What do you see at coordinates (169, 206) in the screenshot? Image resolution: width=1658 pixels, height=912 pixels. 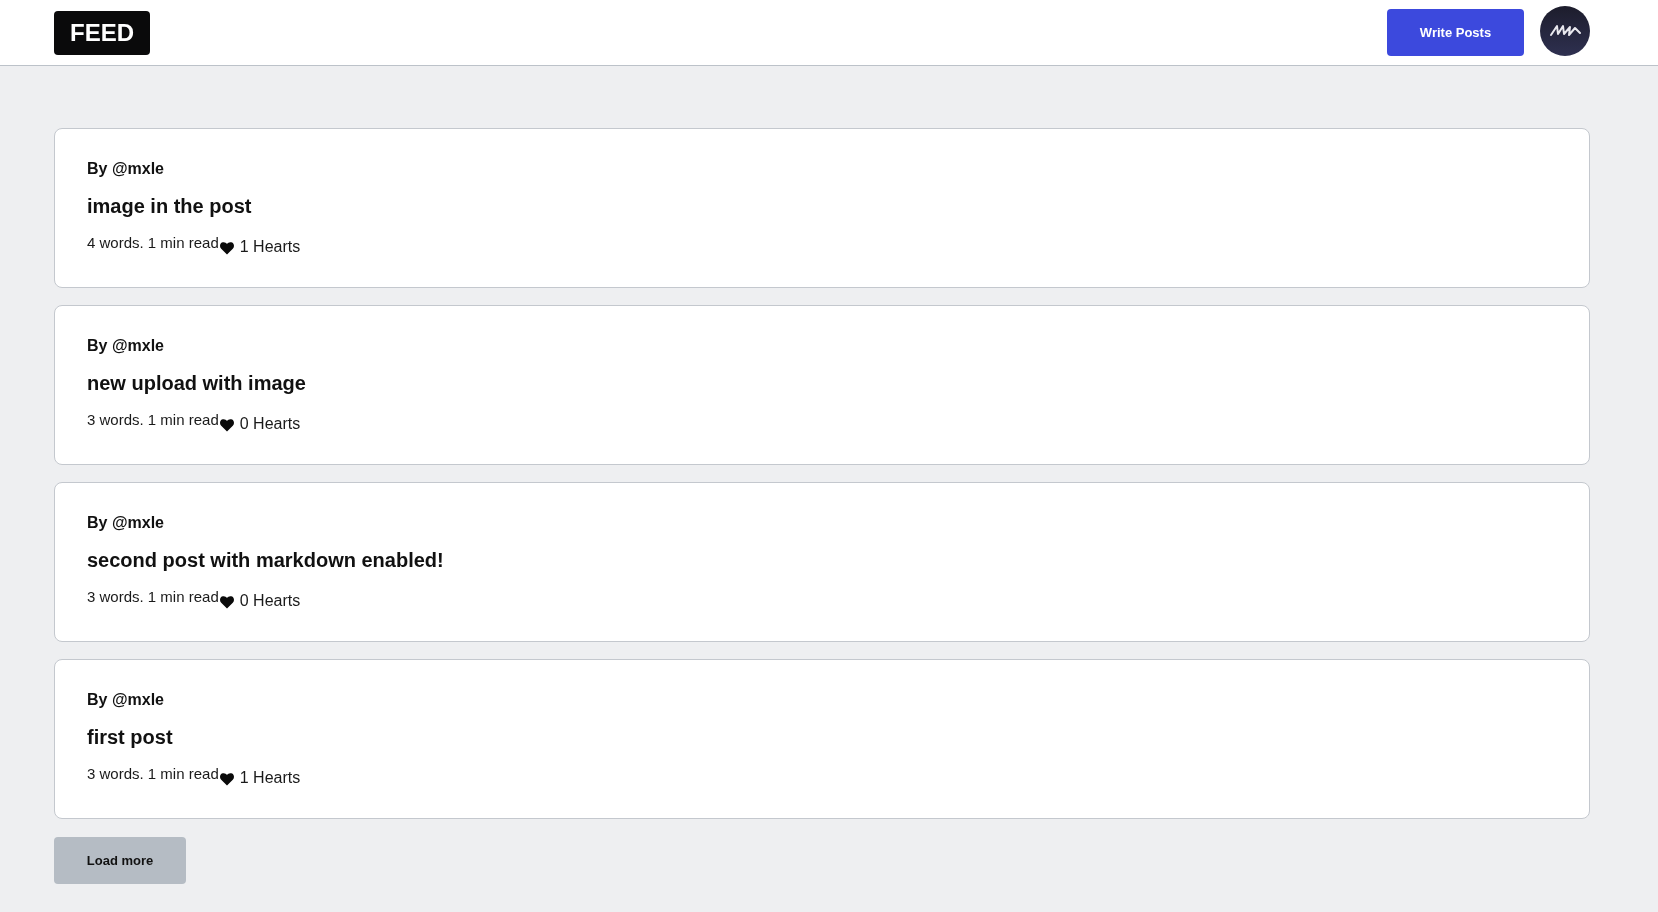 I see `post-title: image in the post` at bounding box center [169, 206].